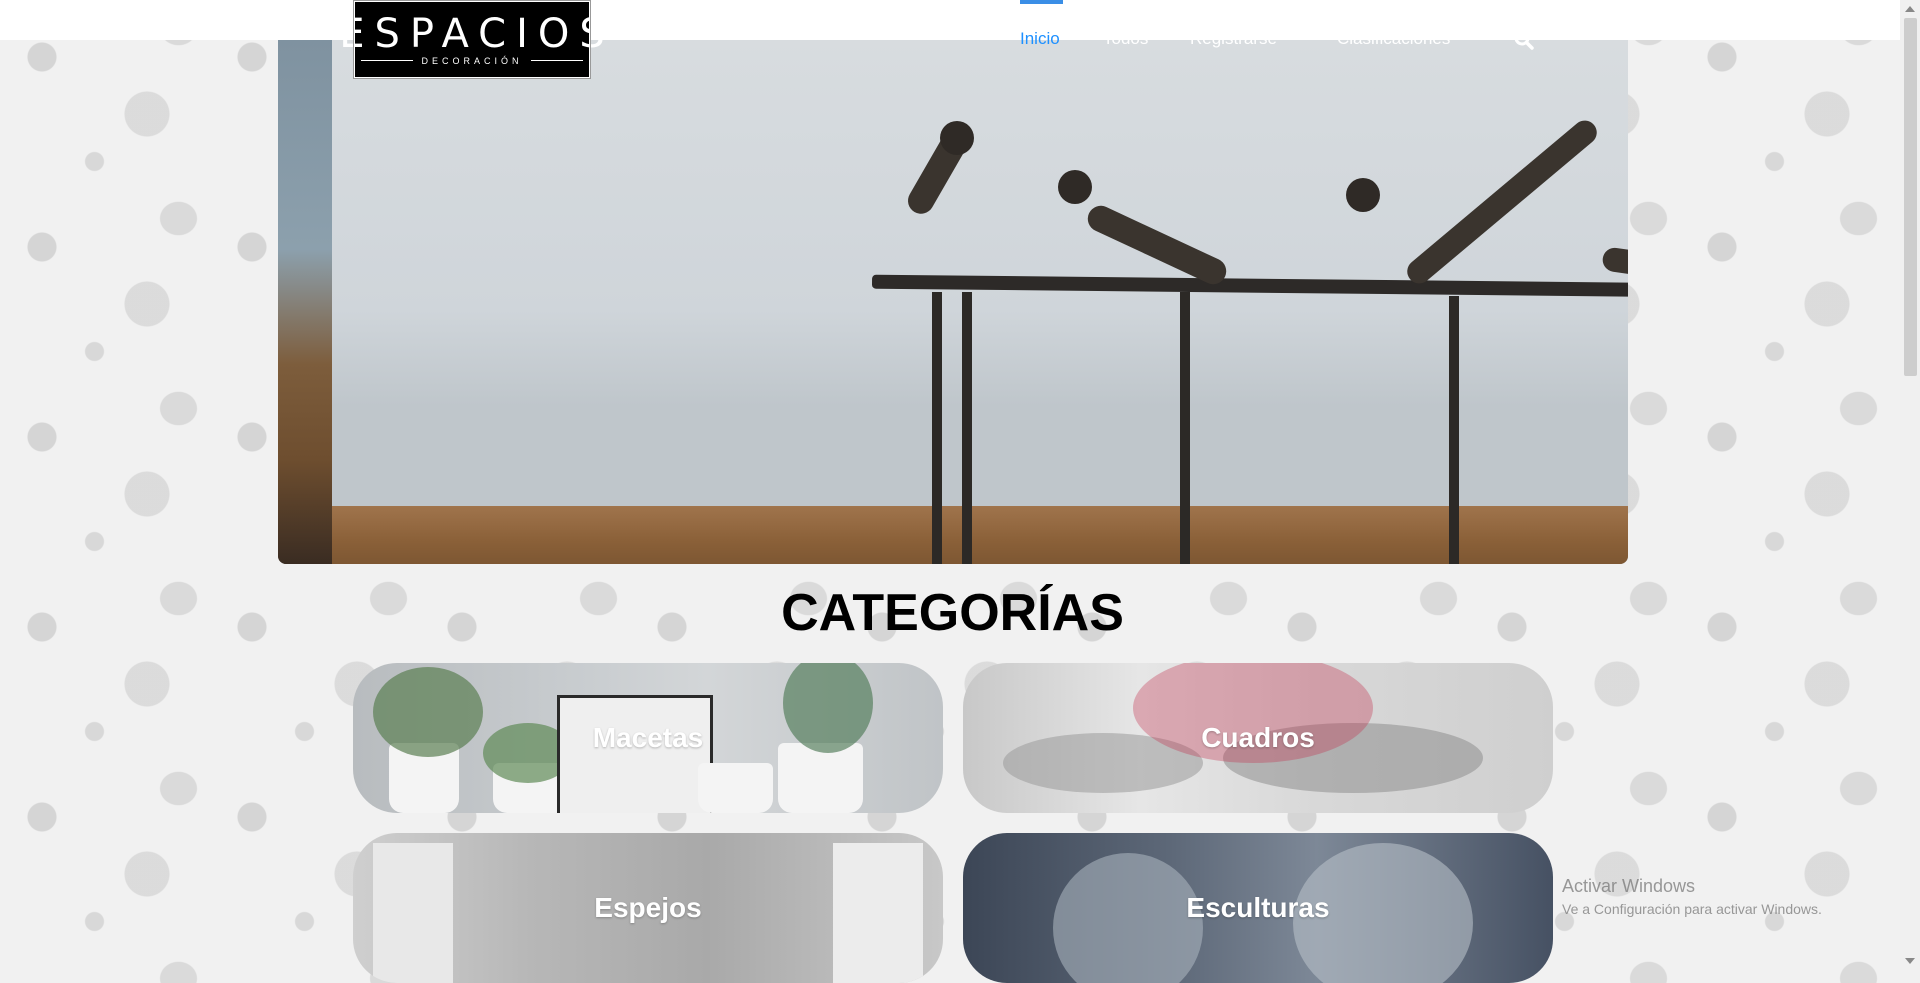 The width and height of the screenshot is (1920, 983). I want to click on nav-item-registrarse: Registrarse, so click(1233, 39).